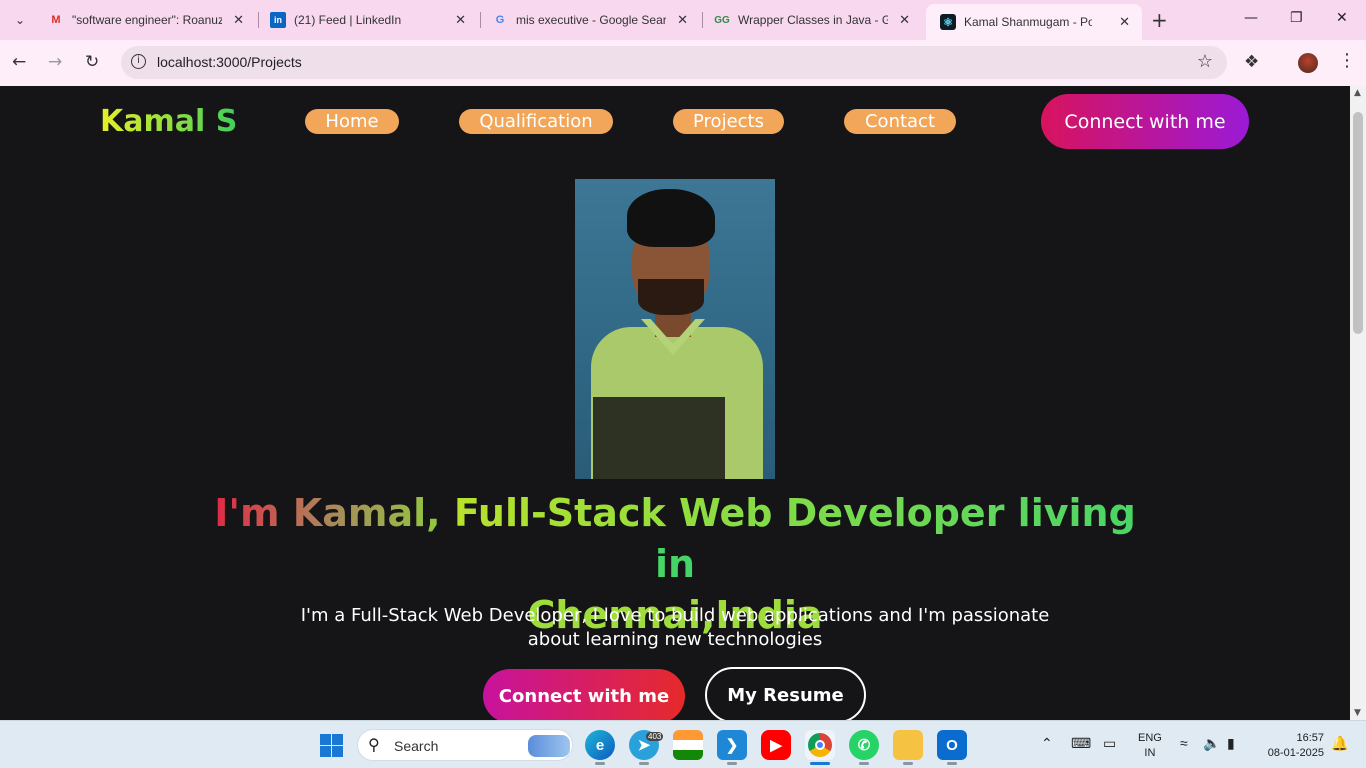 This screenshot has height=768, width=1366. What do you see at coordinates (536, 121) in the screenshot?
I see `nav-qualification: Qualification` at bounding box center [536, 121].